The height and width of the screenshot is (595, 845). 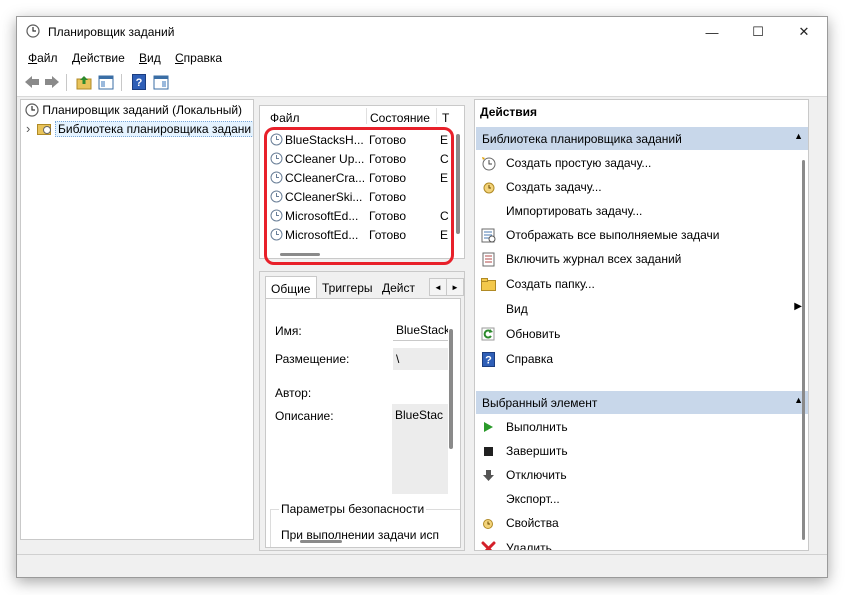 What do you see at coordinates (488, 259) in the screenshot?
I see `history-log-icon` at bounding box center [488, 259].